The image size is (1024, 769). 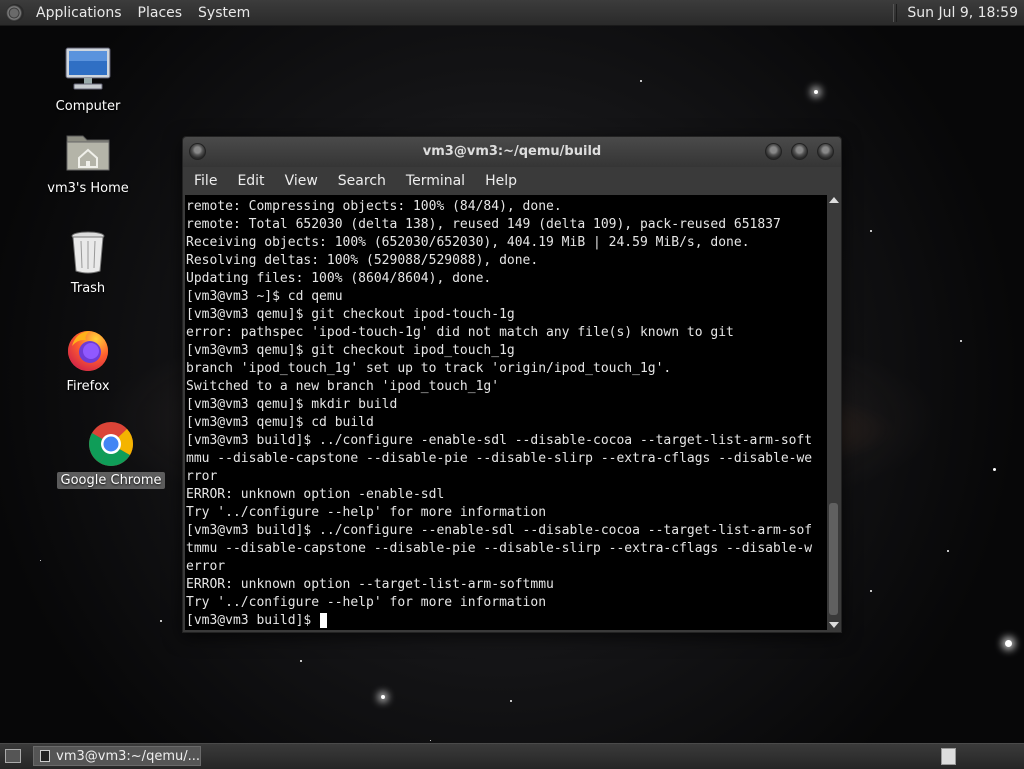 What do you see at coordinates (88, 386) in the screenshot?
I see `desktop-icon-label: Firefox` at bounding box center [88, 386].